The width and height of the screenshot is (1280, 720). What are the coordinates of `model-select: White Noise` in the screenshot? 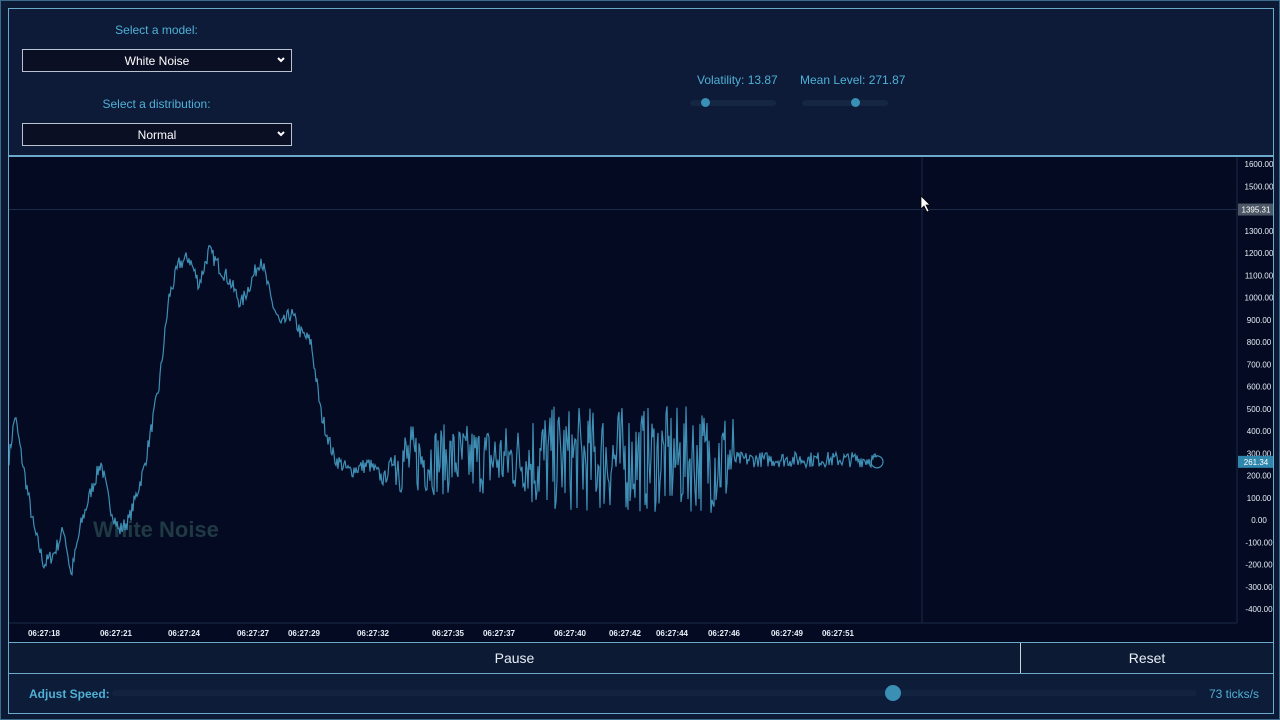 It's located at (157, 60).